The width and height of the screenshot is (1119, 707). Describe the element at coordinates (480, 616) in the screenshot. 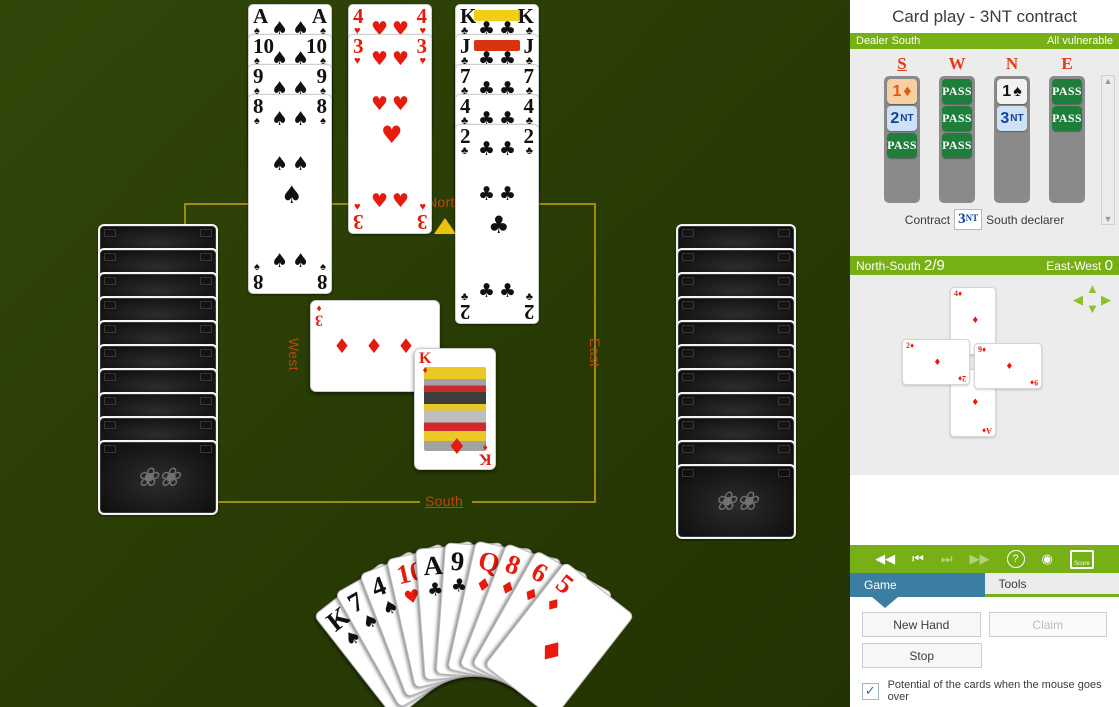

I see `south-hand-fan: K♠♠7♠♠4♠♠10♥♥A♣♣9♣♣Q♦♦8♦♦6♦♦5♦♦` at that location.